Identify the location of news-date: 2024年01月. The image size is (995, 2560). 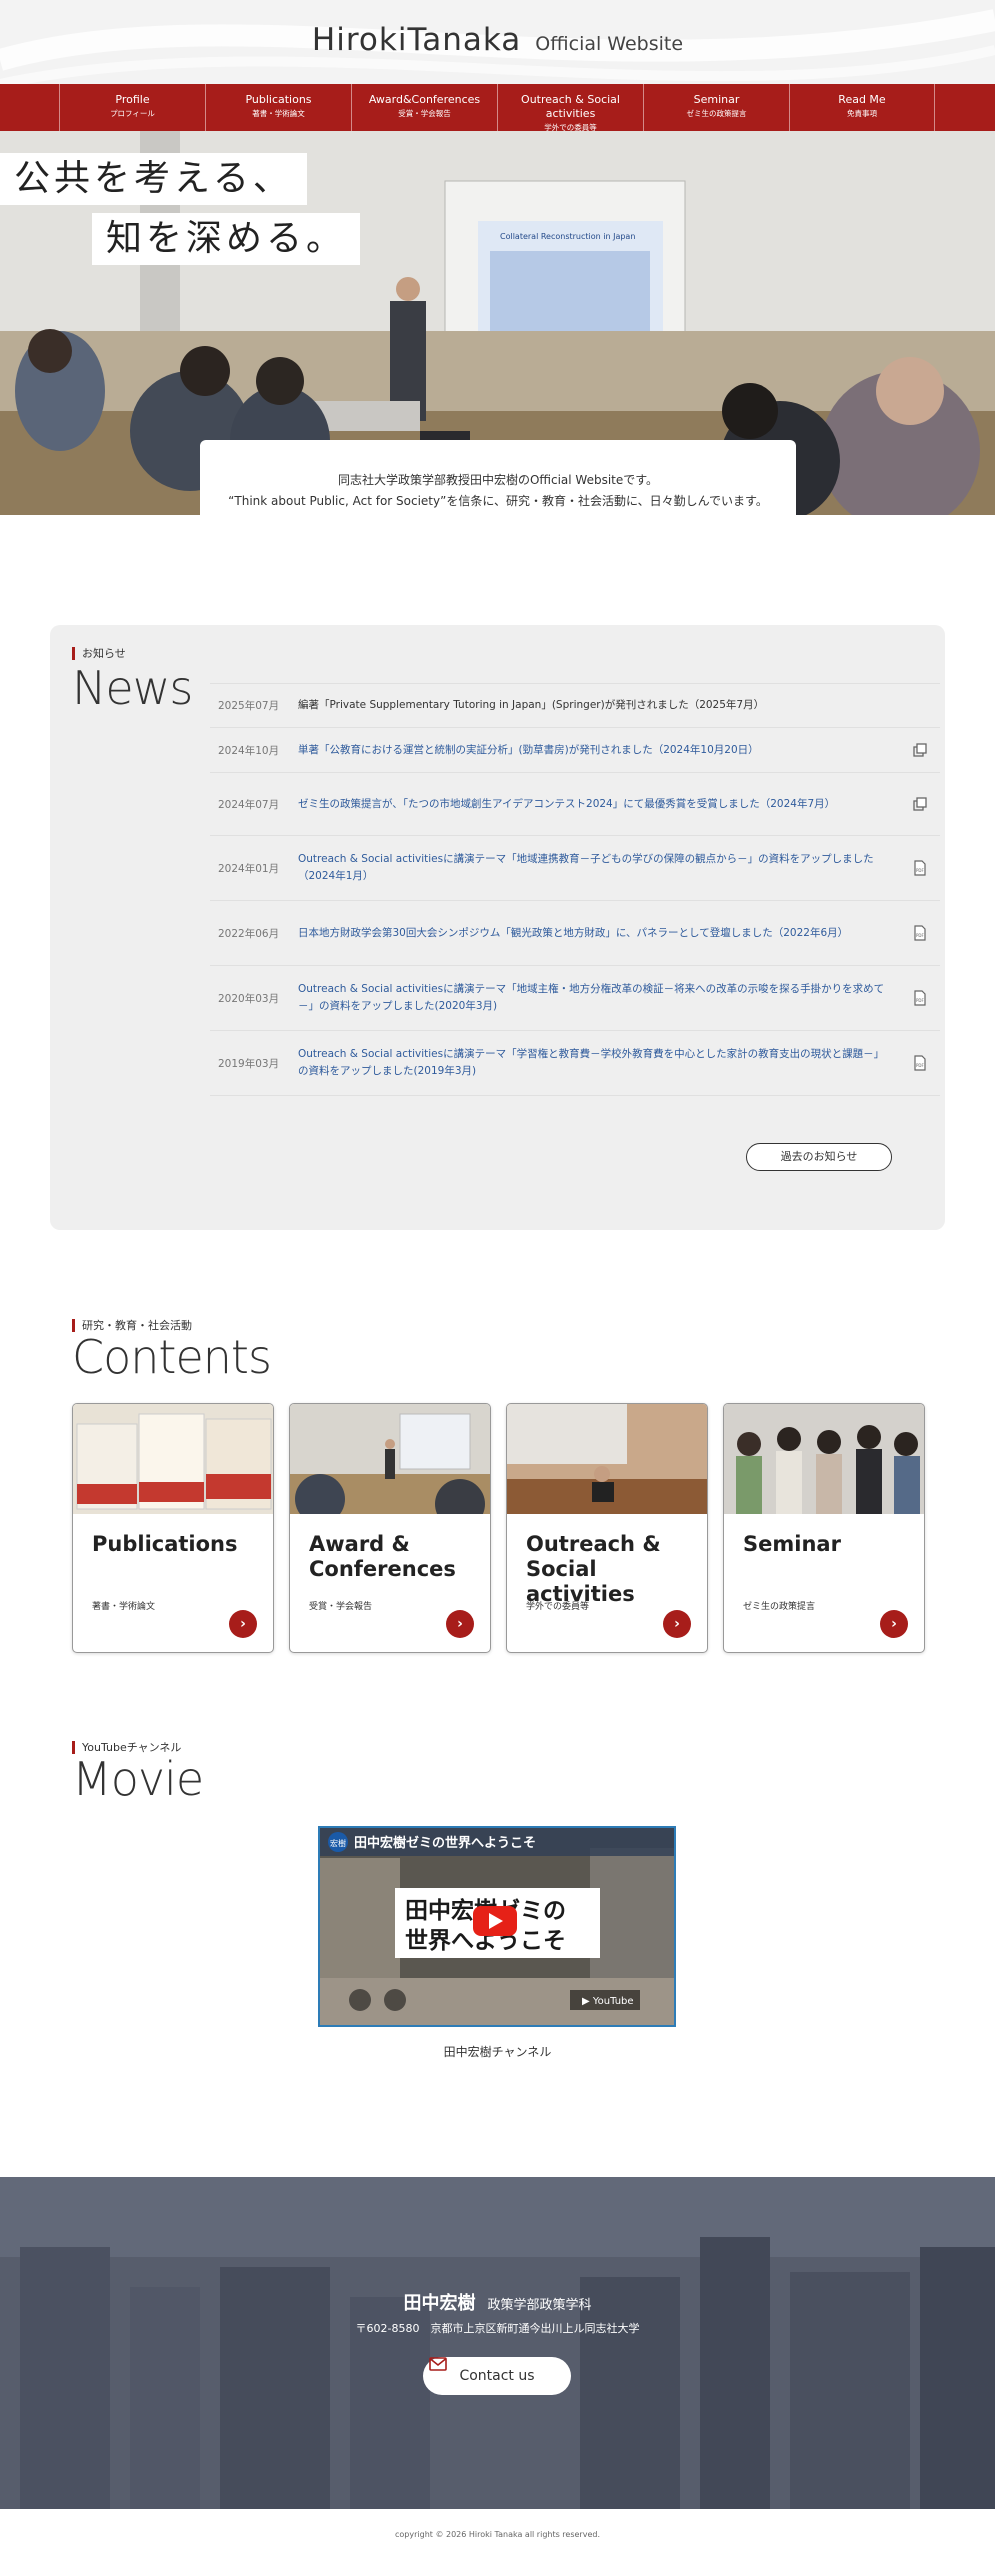
(249, 868).